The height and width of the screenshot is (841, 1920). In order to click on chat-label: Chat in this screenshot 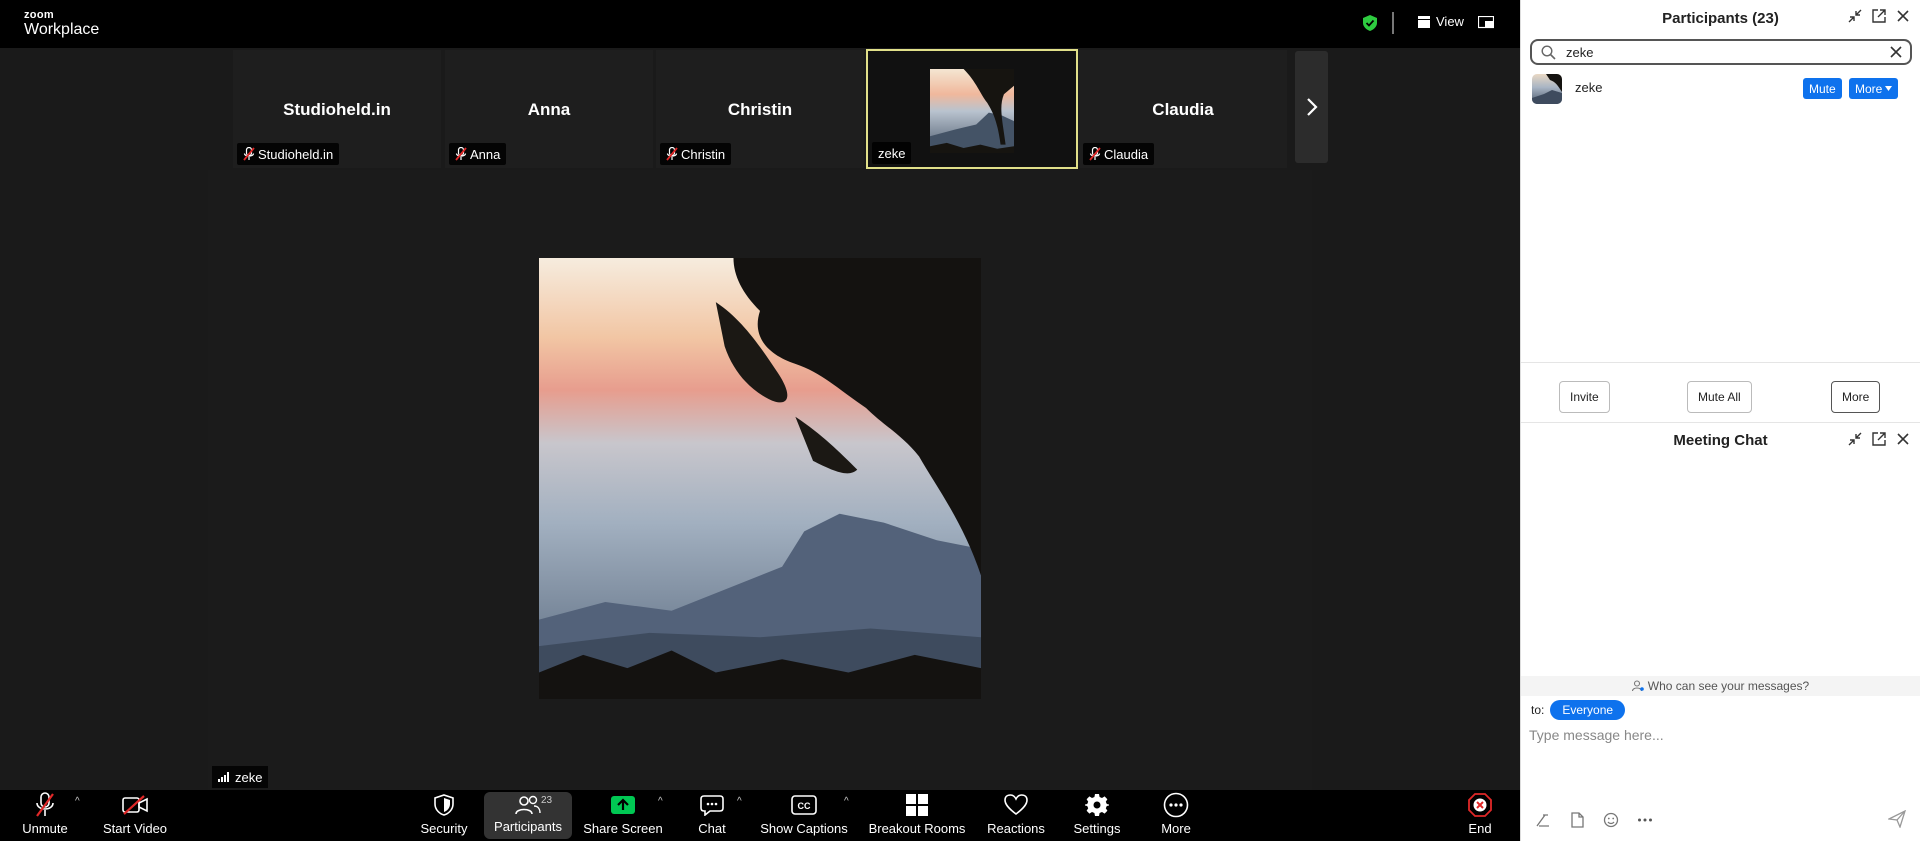, I will do `click(712, 828)`.